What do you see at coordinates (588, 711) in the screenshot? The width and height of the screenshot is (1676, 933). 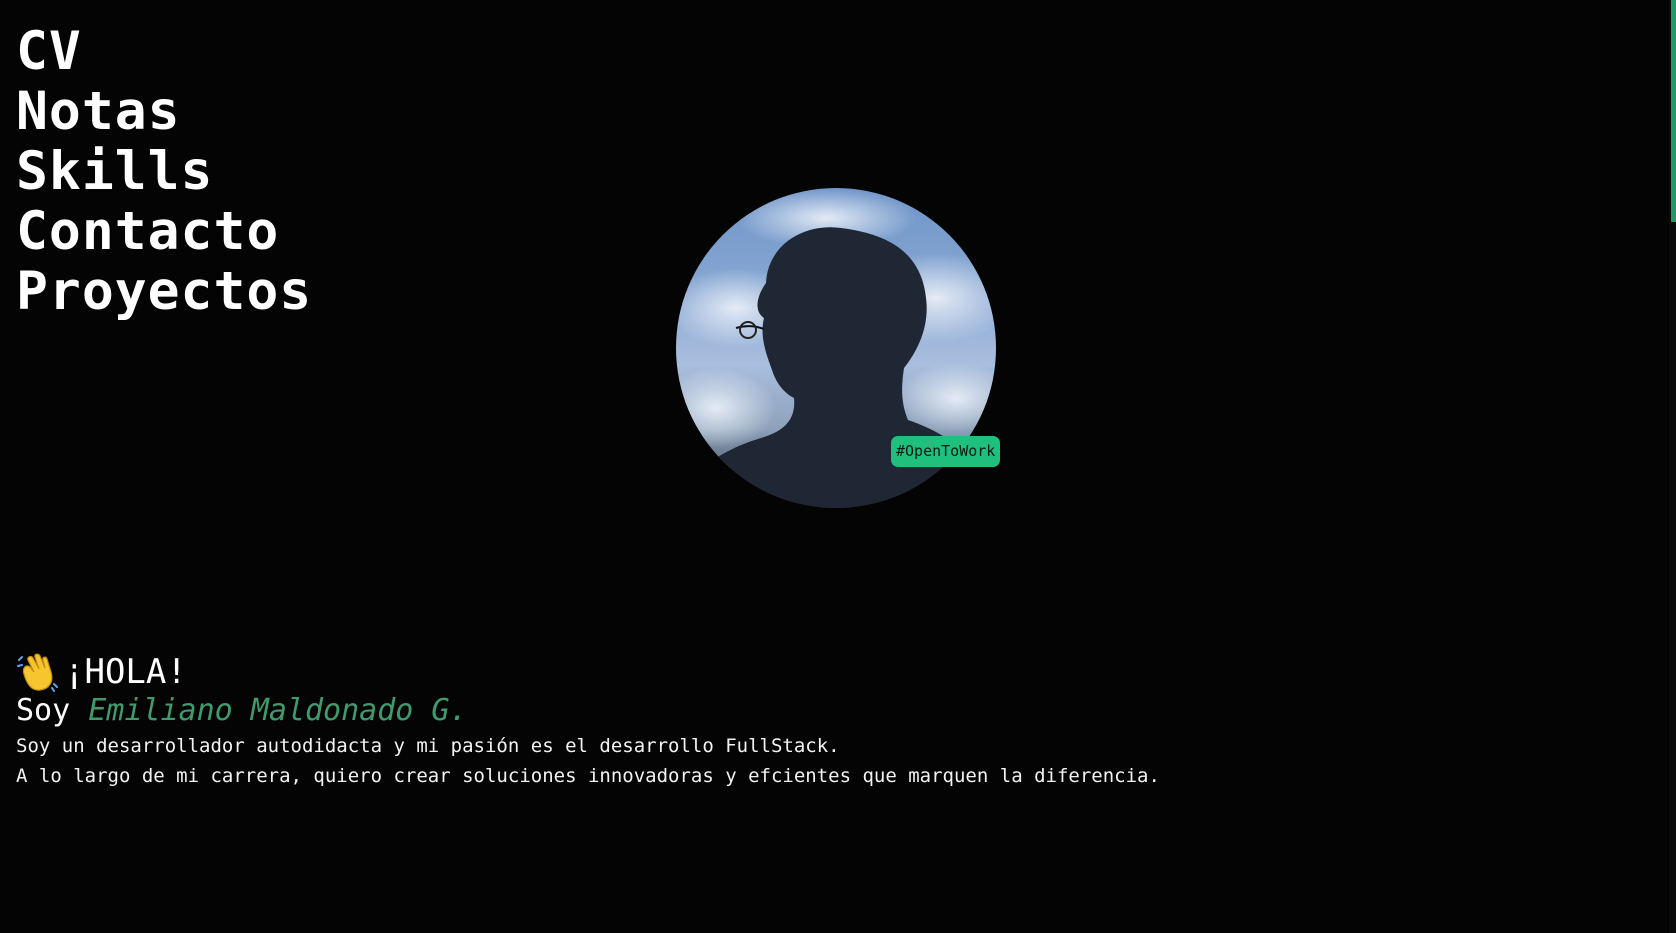 I see `name-line: Soy Emiliano Maldonado G.` at bounding box center [588, 711].